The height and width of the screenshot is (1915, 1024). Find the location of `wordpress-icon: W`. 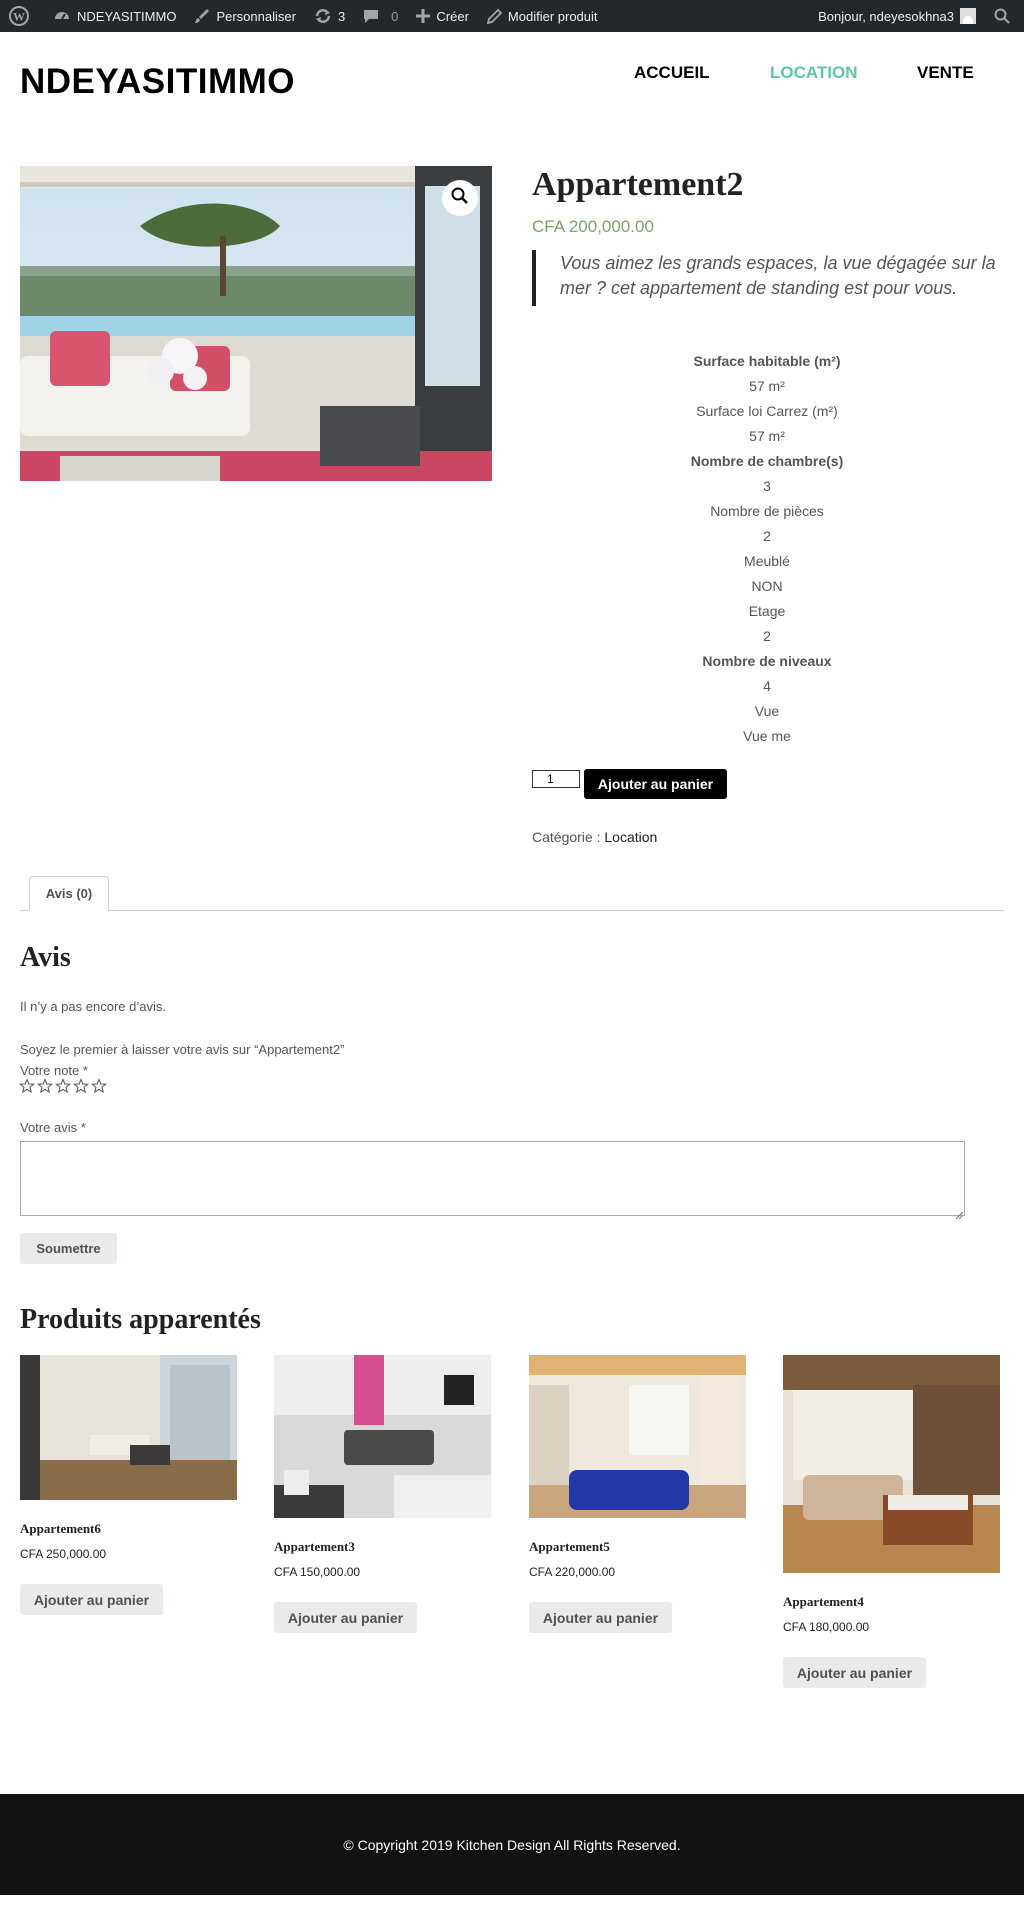

wordpress-icon: W is located at coordinates (19, 16).